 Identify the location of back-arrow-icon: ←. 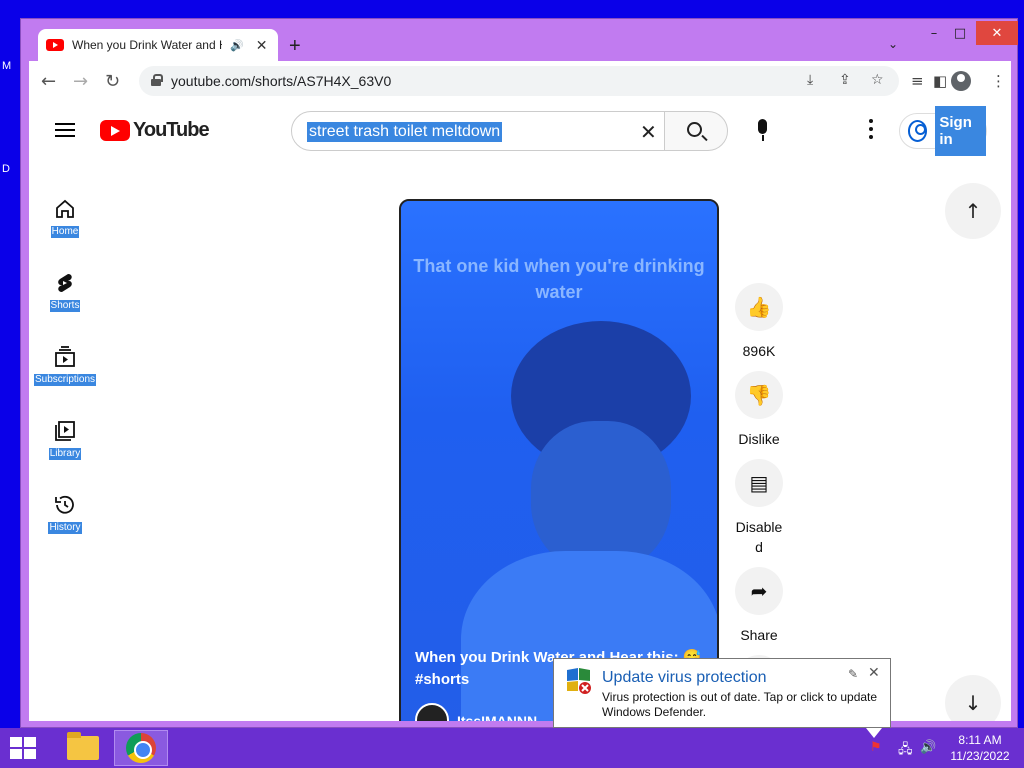
(48, 81).